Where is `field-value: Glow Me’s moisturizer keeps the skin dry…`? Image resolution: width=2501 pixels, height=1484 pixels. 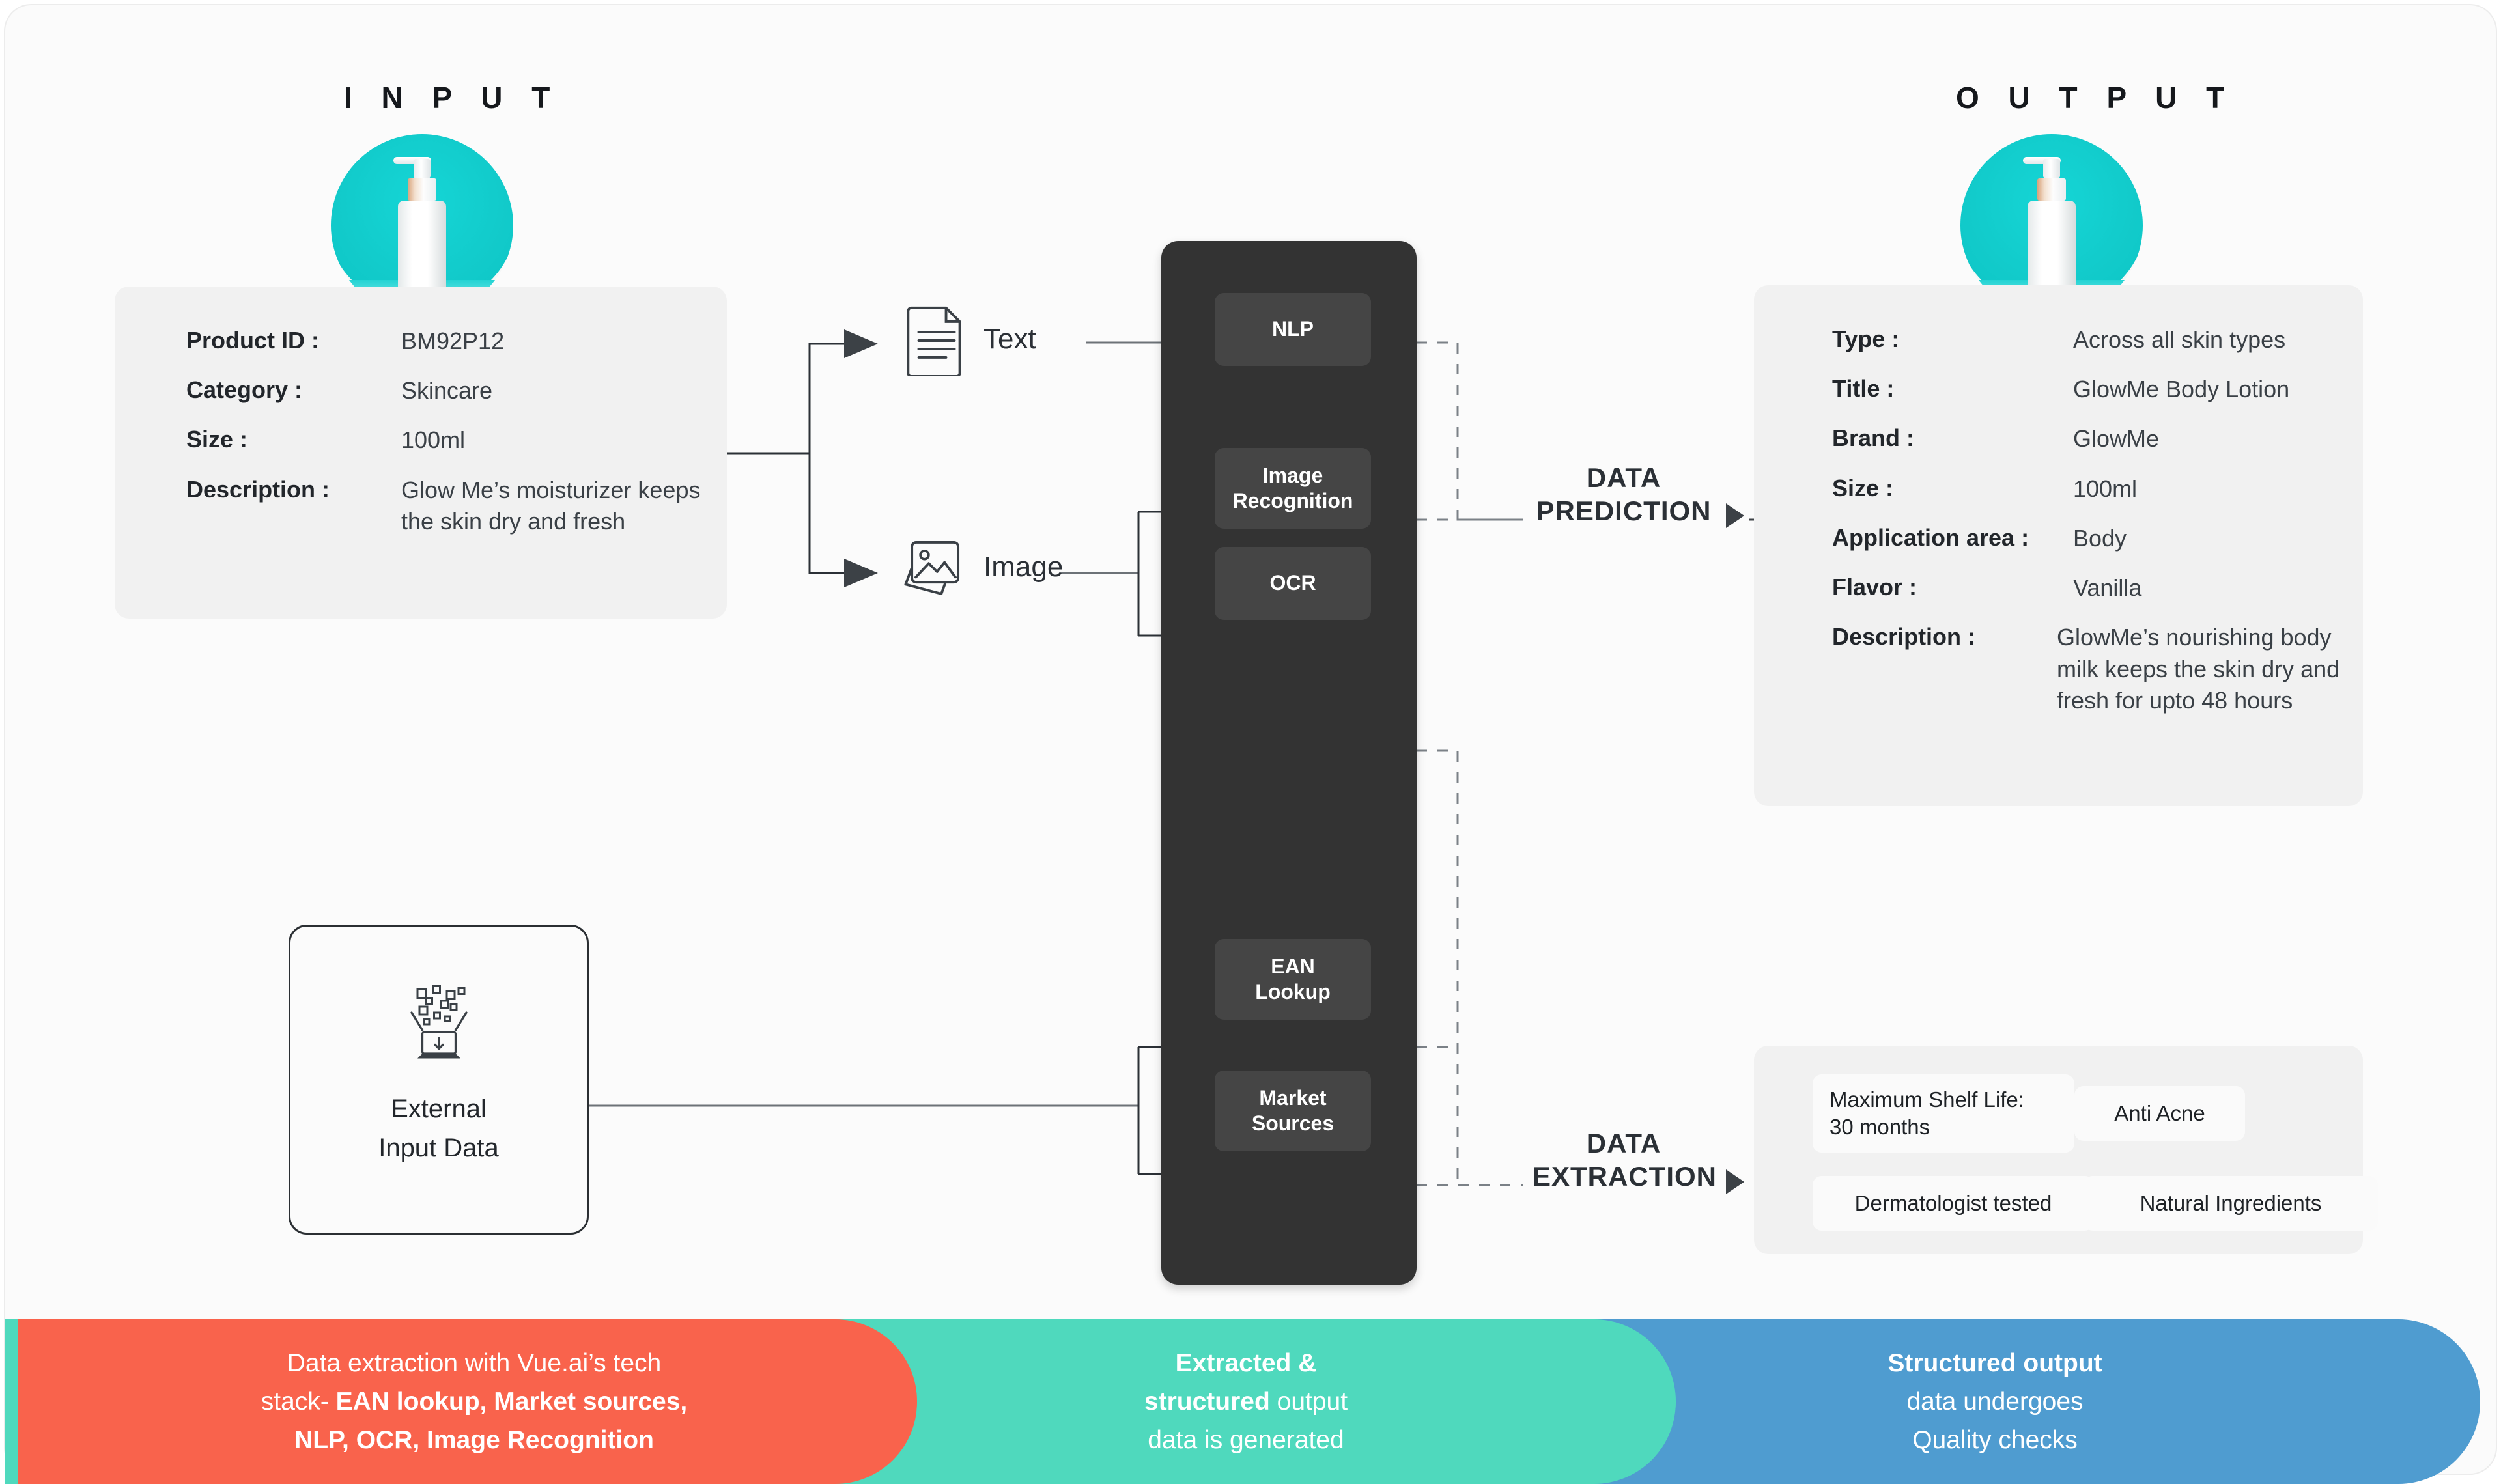
field-value: Glow Me’s moisturizer keeps the skin dry… is located at coordinates (551, 506).